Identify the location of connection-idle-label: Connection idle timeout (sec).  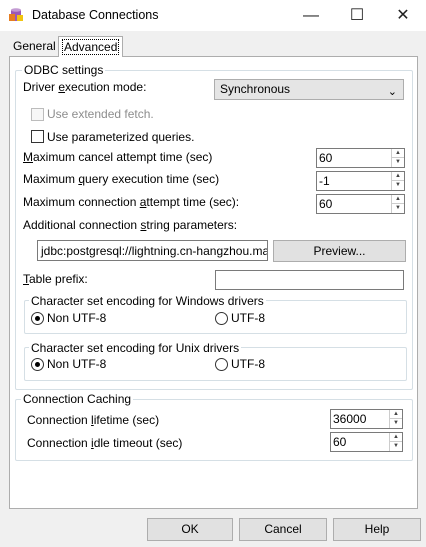
(105, 443).